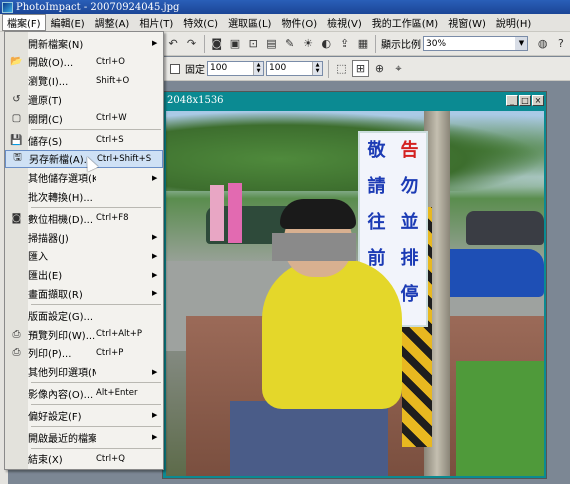 This screenshot has height=484, width=570. Describe the element at coordinates (230, 68) in the screenshot. I see `width-value: 100` at that location.